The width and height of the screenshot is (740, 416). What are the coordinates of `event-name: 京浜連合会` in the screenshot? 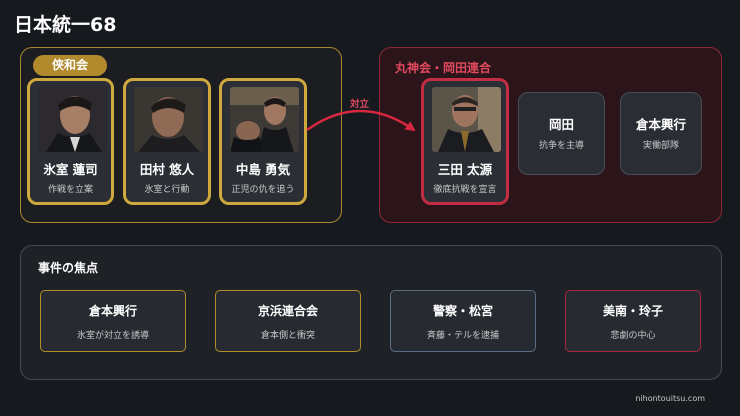 It's located at (287, 311).